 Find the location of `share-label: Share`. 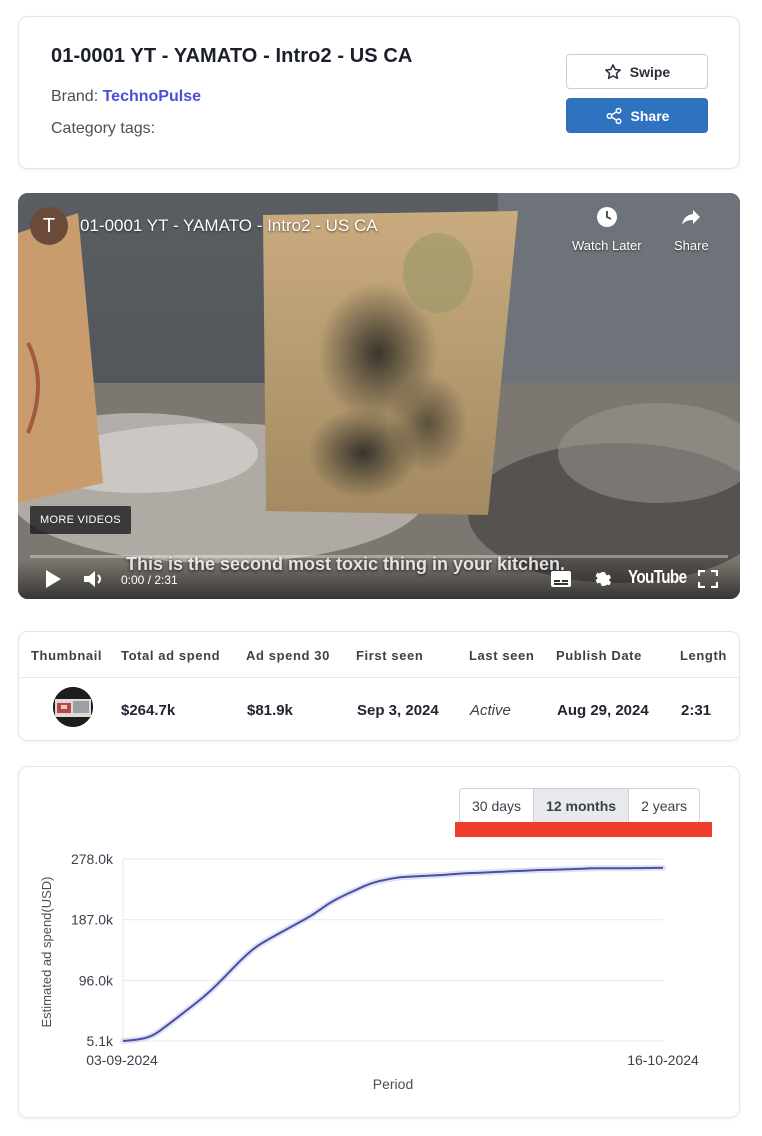

share-label: Share is located at coordinates (650, 115).